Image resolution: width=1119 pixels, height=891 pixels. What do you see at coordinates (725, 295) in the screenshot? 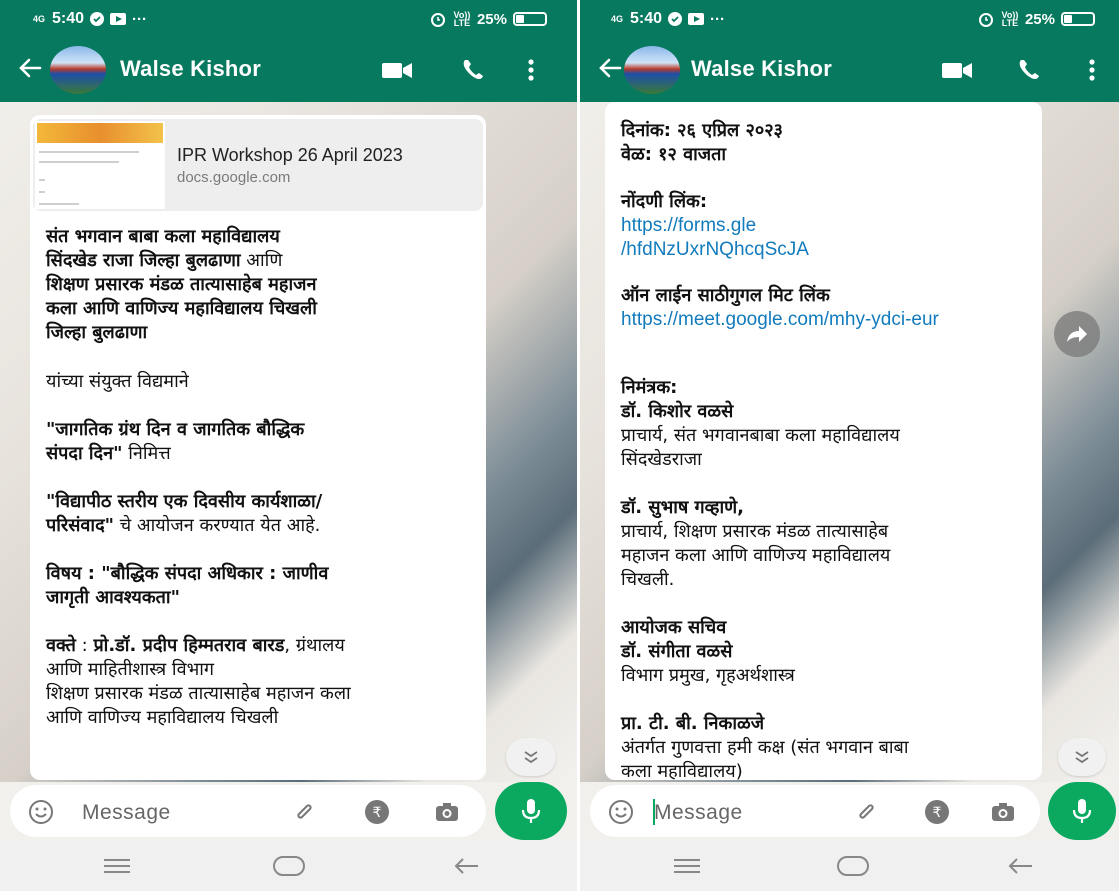
I see `message-line: ऑन लाईन साठीगुगल मिट लिंक` at bounding box center [725, 295].